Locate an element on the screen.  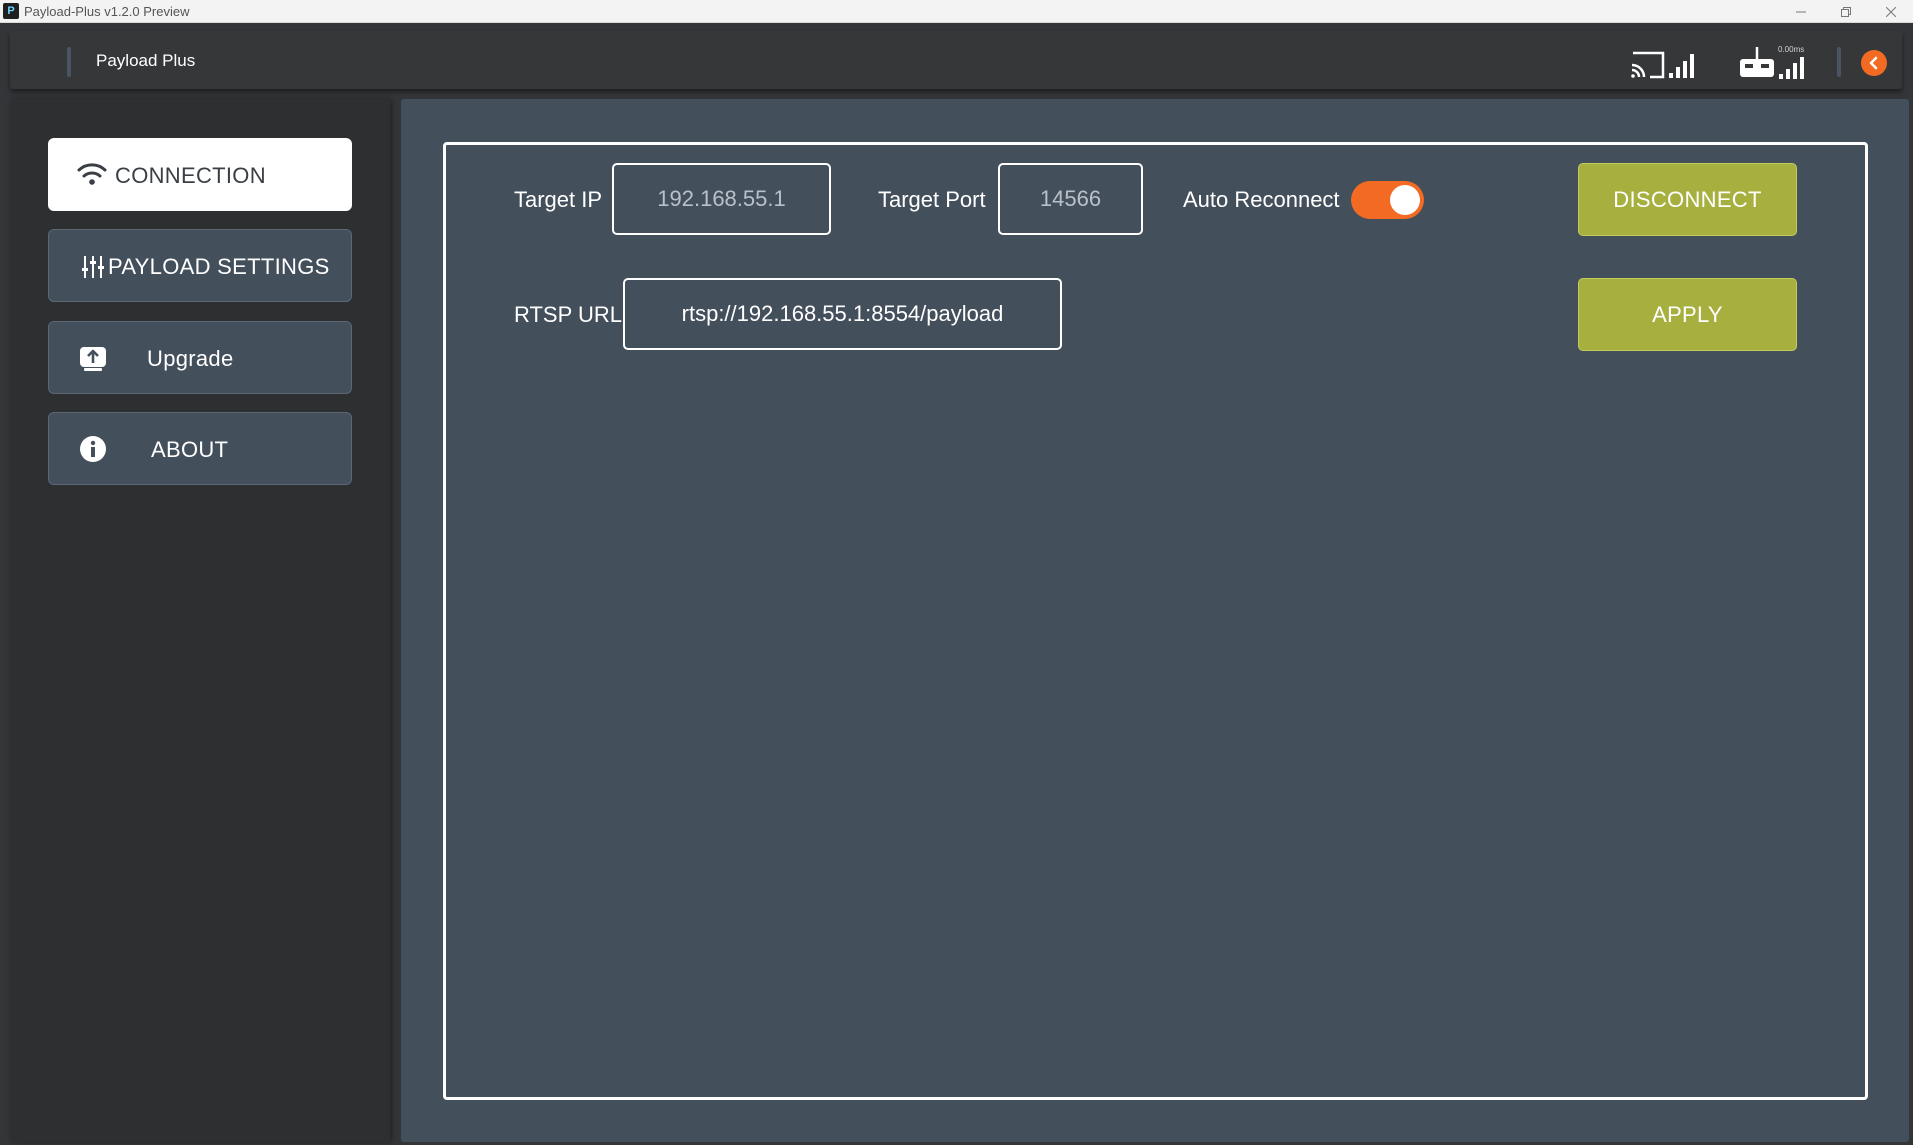
info-icon is located at coordinates (93, 449).